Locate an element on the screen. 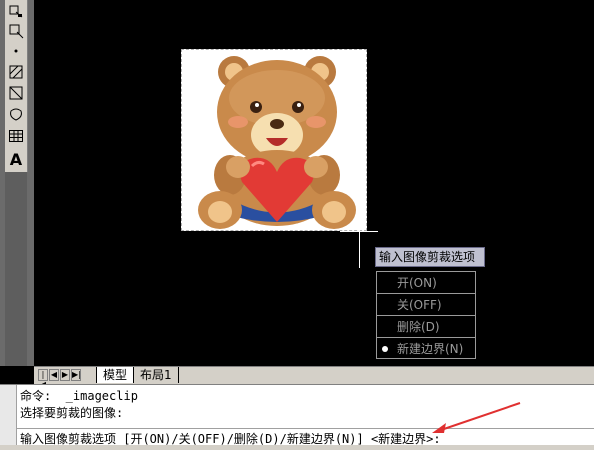 The width and height of the screenshot is (594, 450). draw-toolbar-panel: A is located at coordinates (16, 86).